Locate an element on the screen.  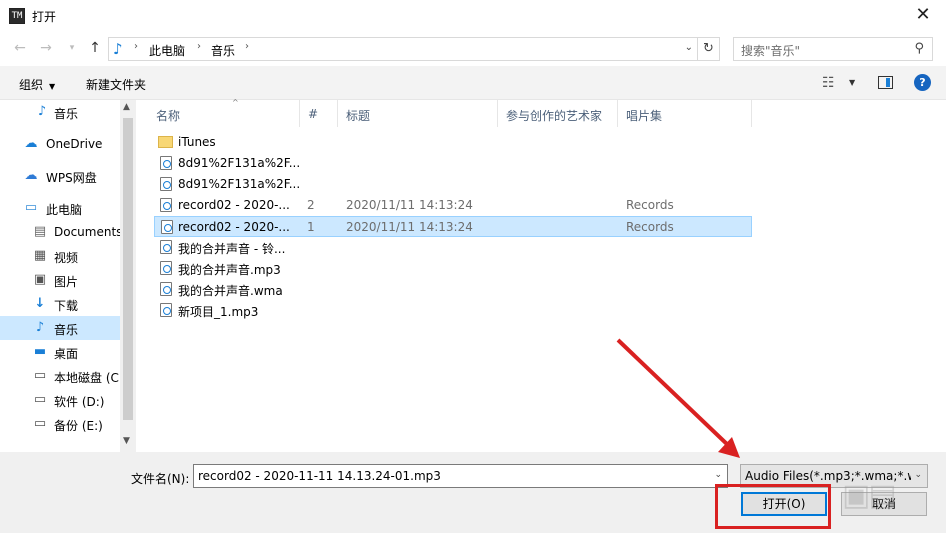
address-bar: ♪ › 此电脑 › 音乐 › ⌄ is located at coordinates (403, 49).